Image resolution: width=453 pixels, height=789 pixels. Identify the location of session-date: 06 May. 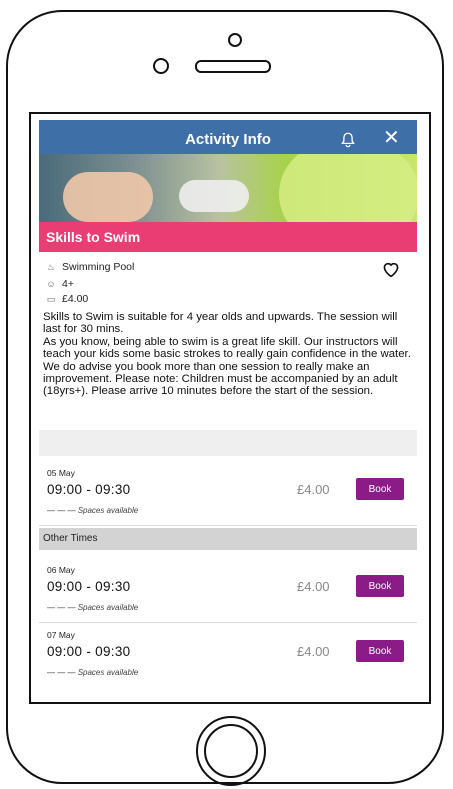
(61, 570).